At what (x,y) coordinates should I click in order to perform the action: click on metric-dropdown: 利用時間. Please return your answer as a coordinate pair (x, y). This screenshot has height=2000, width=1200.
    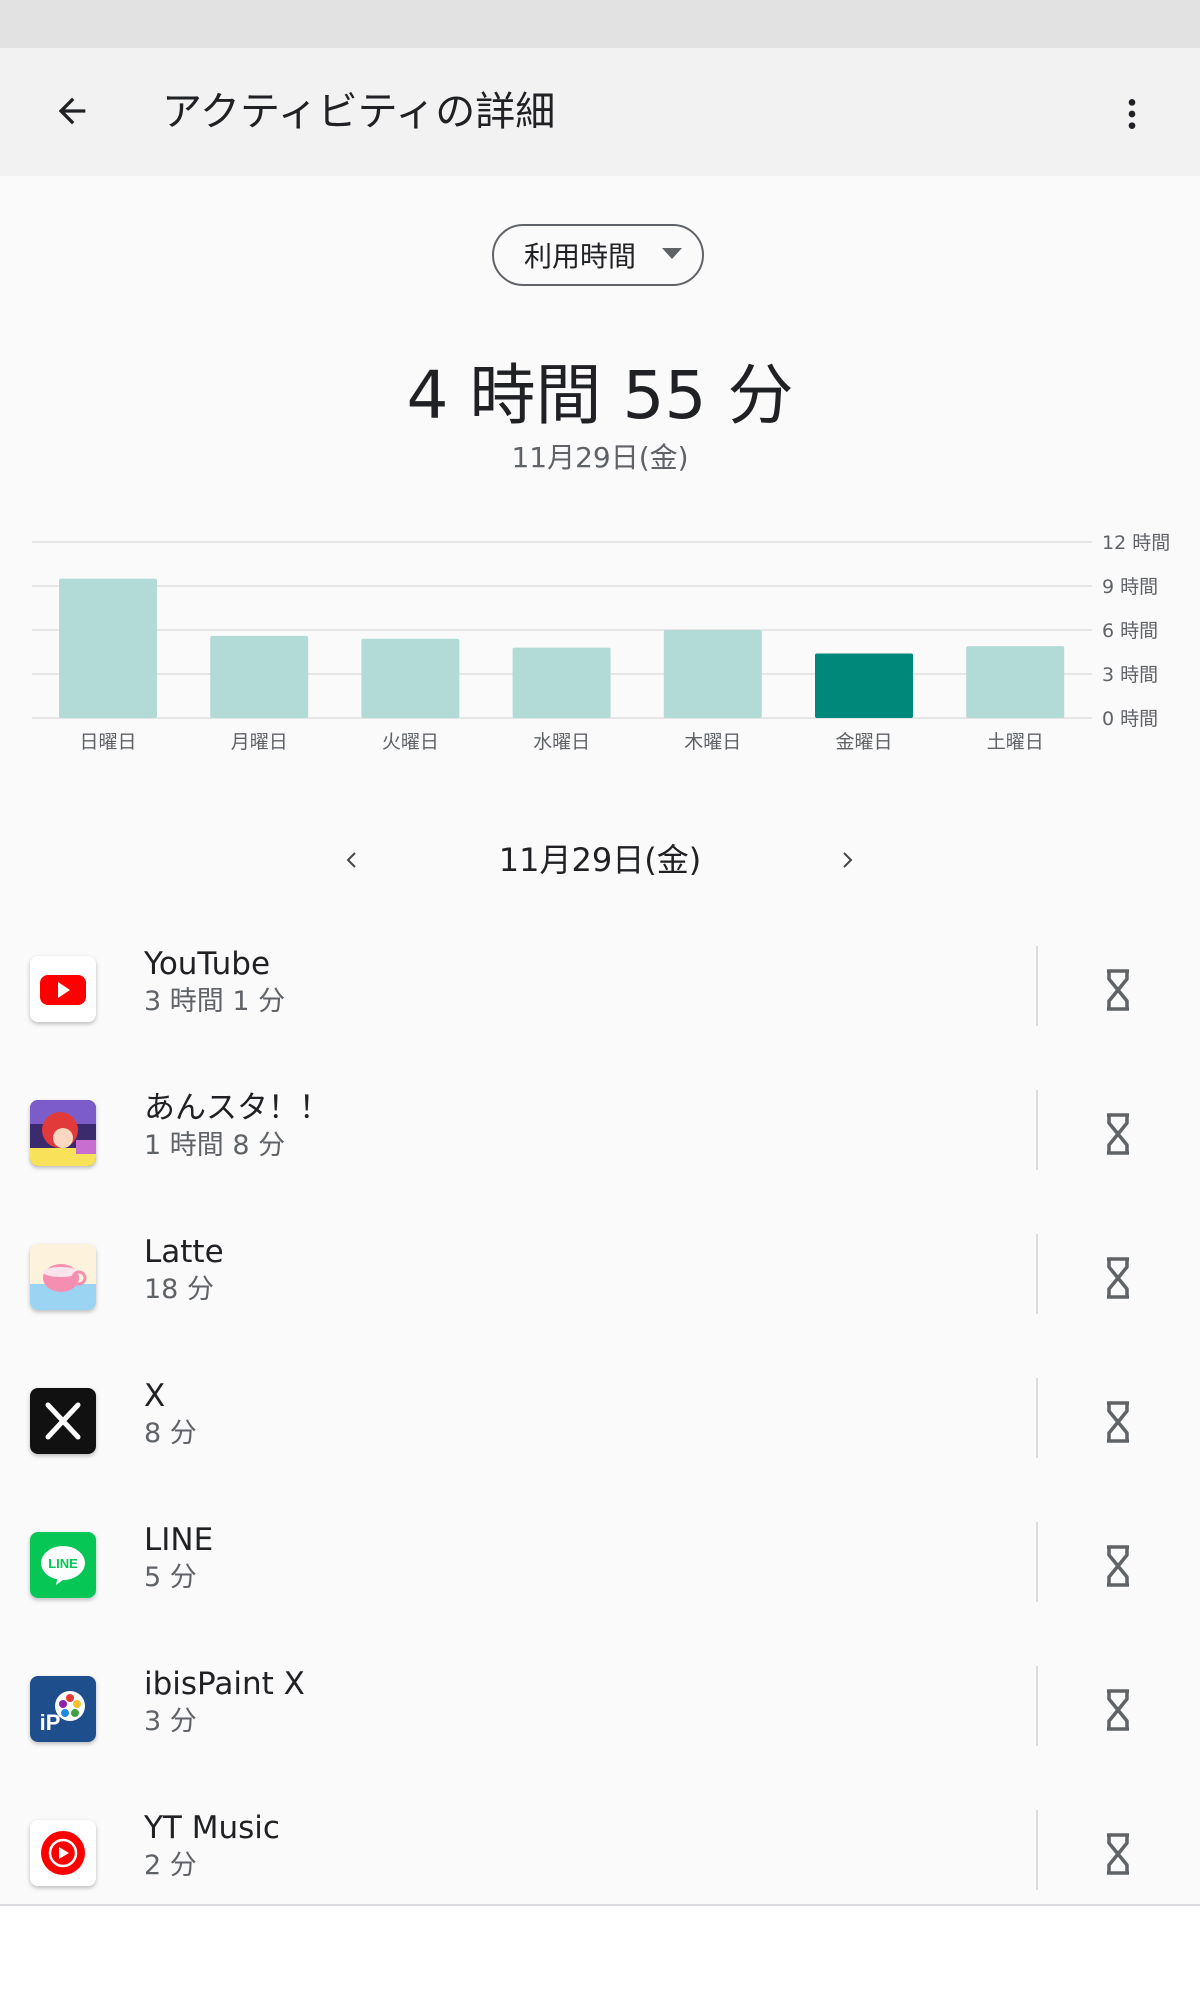
    Looking at the image, I should click on (598, 255).